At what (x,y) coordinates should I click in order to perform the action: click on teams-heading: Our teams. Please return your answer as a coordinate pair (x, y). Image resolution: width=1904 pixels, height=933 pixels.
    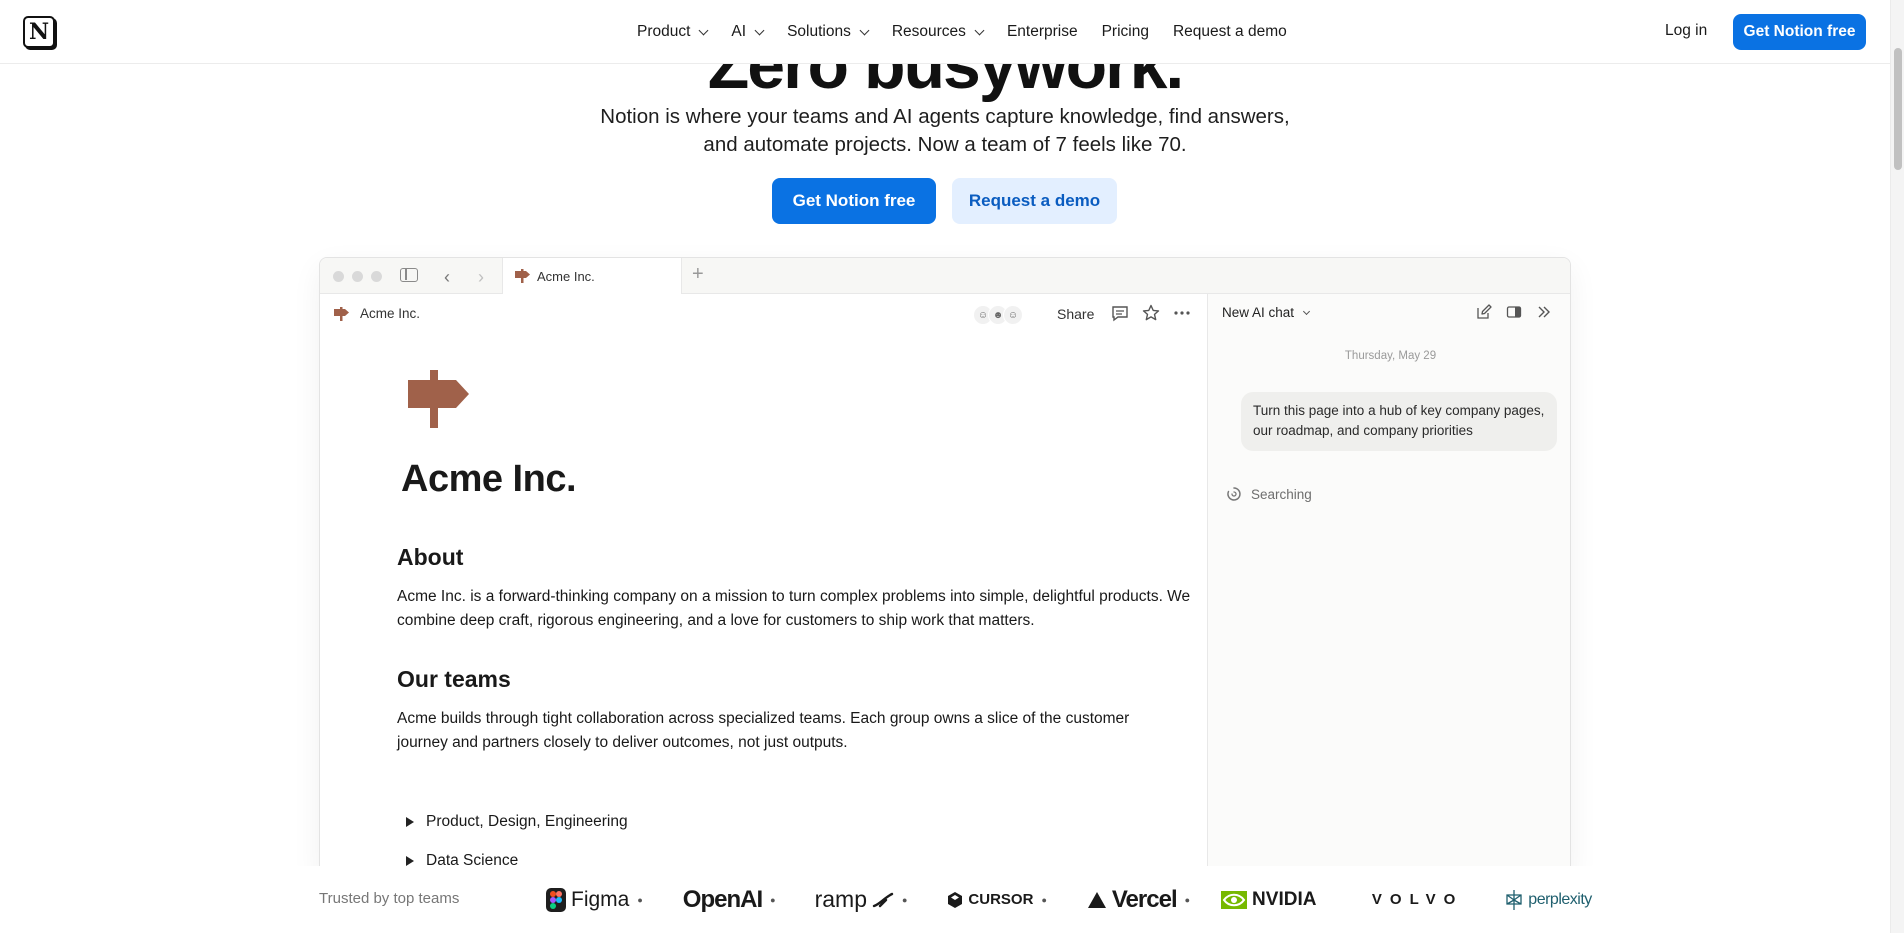
    Looking at the image, I should click on (454, 679).